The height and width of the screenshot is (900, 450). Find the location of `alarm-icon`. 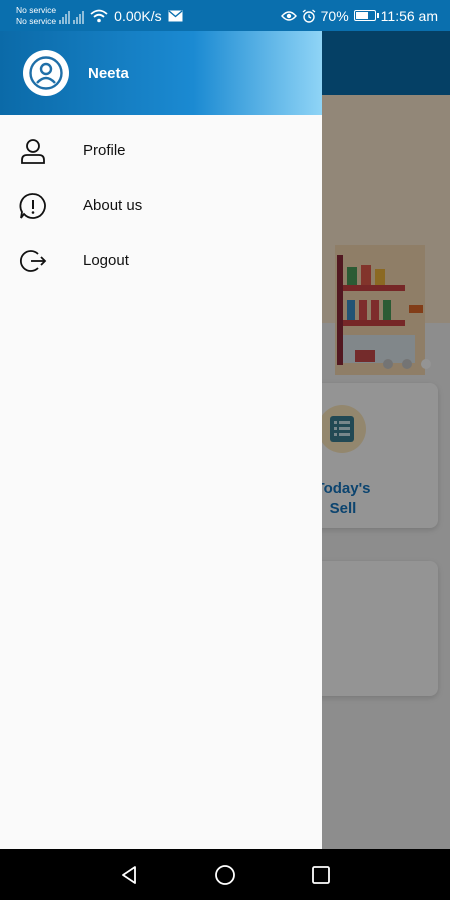

alarm-icon is located at coordinates (309, 15).